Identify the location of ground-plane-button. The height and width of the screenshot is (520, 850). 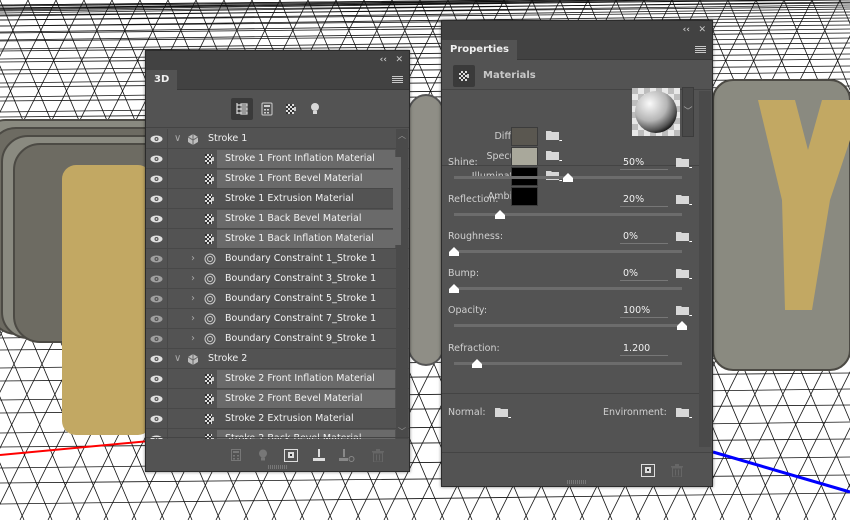
(319, 455).